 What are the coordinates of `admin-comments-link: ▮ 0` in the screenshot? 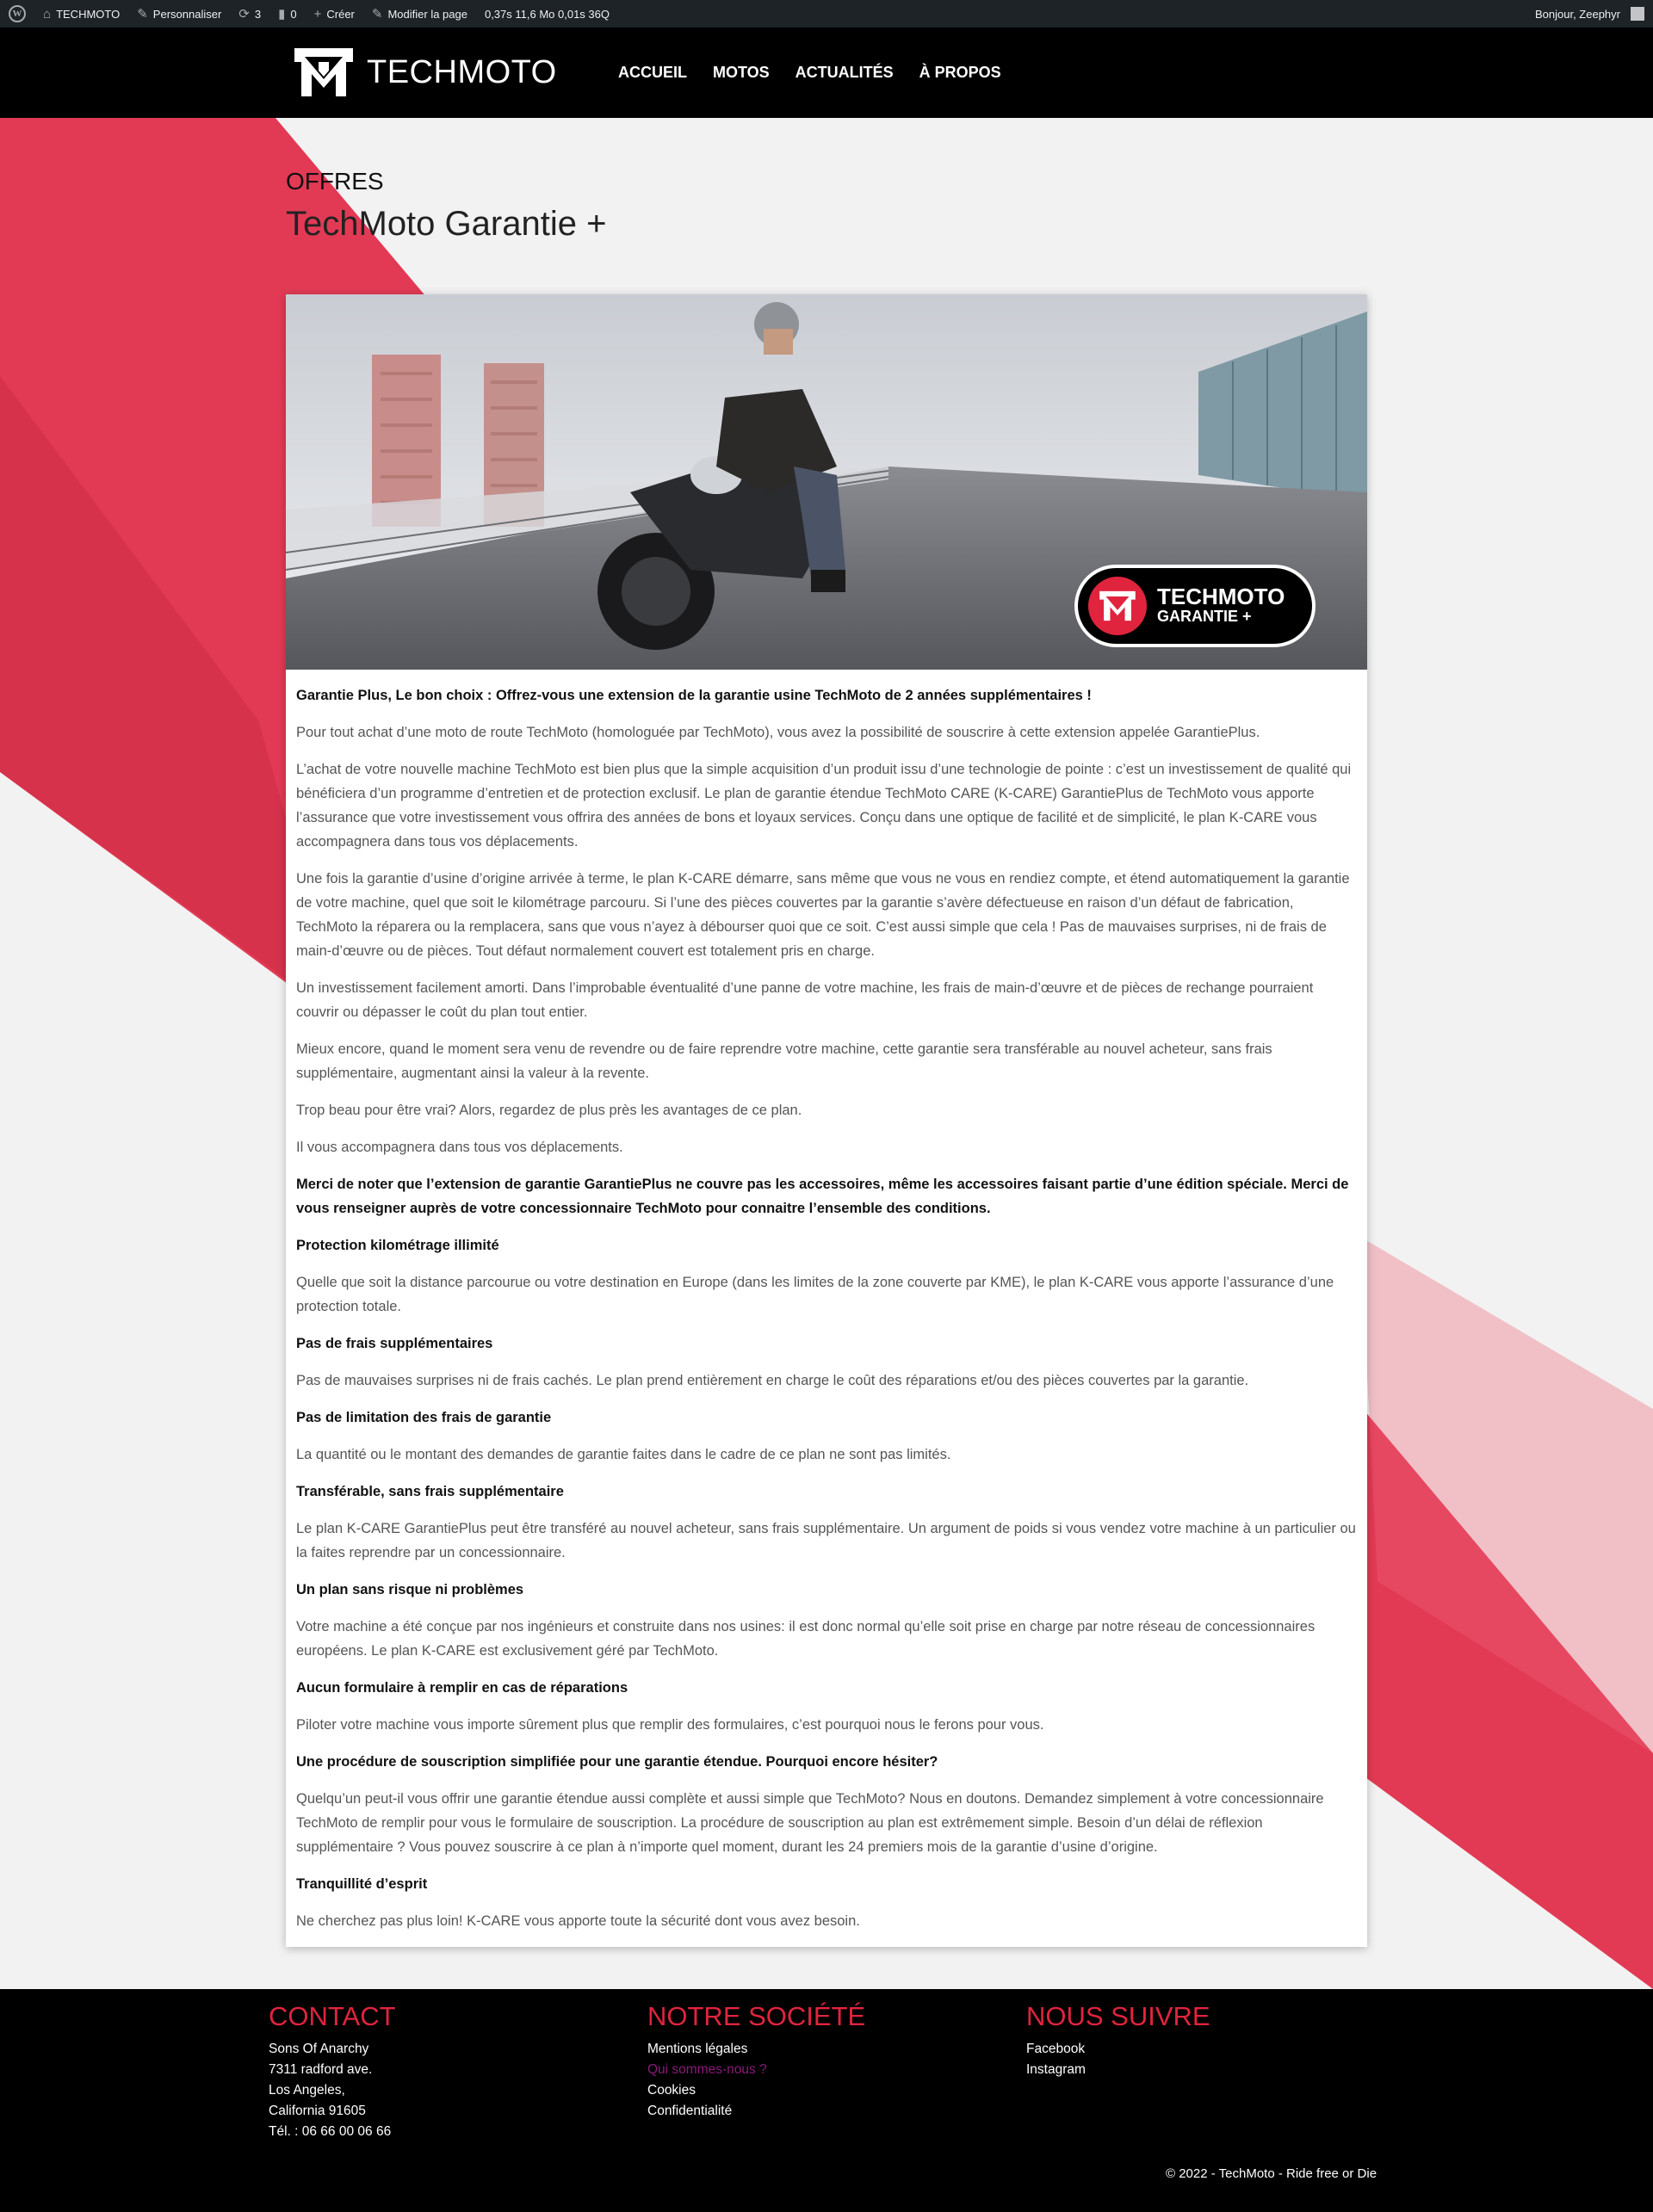 It's located at (287, 14).